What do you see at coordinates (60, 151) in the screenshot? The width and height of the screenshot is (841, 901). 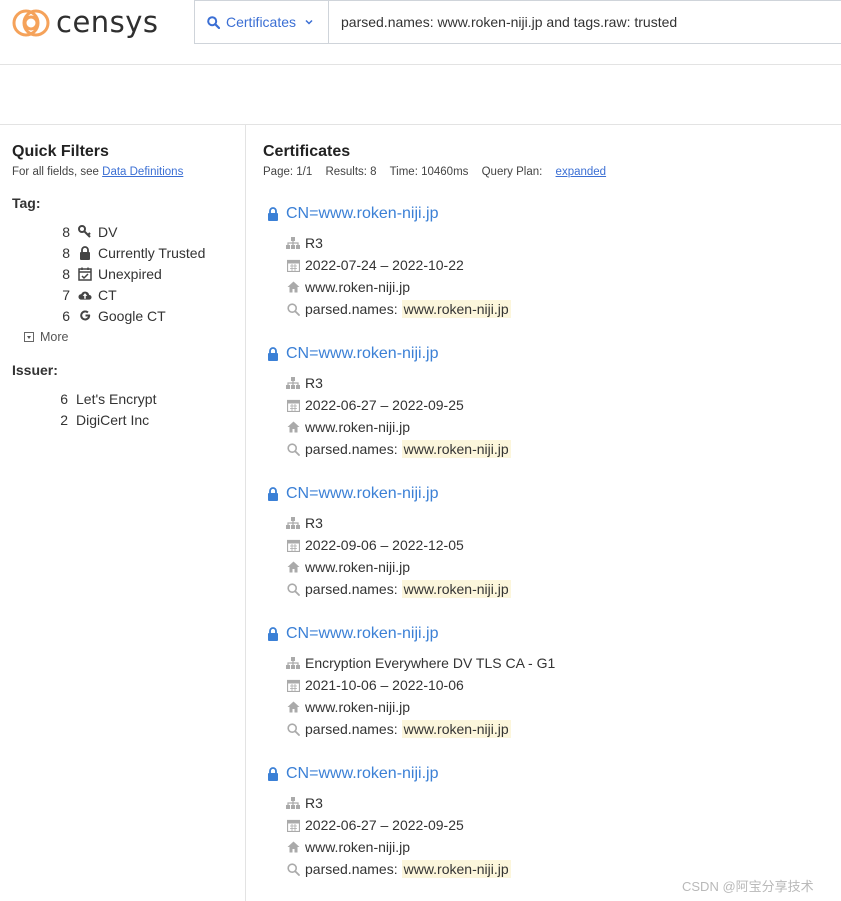 I see `sidebar-title: Quick Filters` at bounding box center [60, 151].